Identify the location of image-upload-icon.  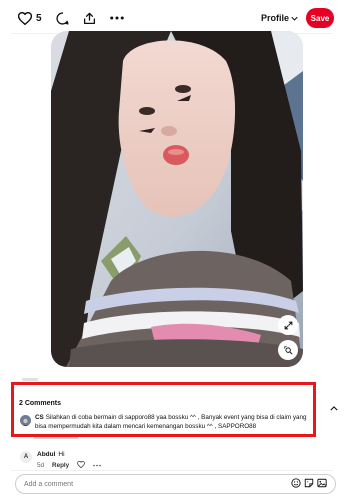
(322, 484).